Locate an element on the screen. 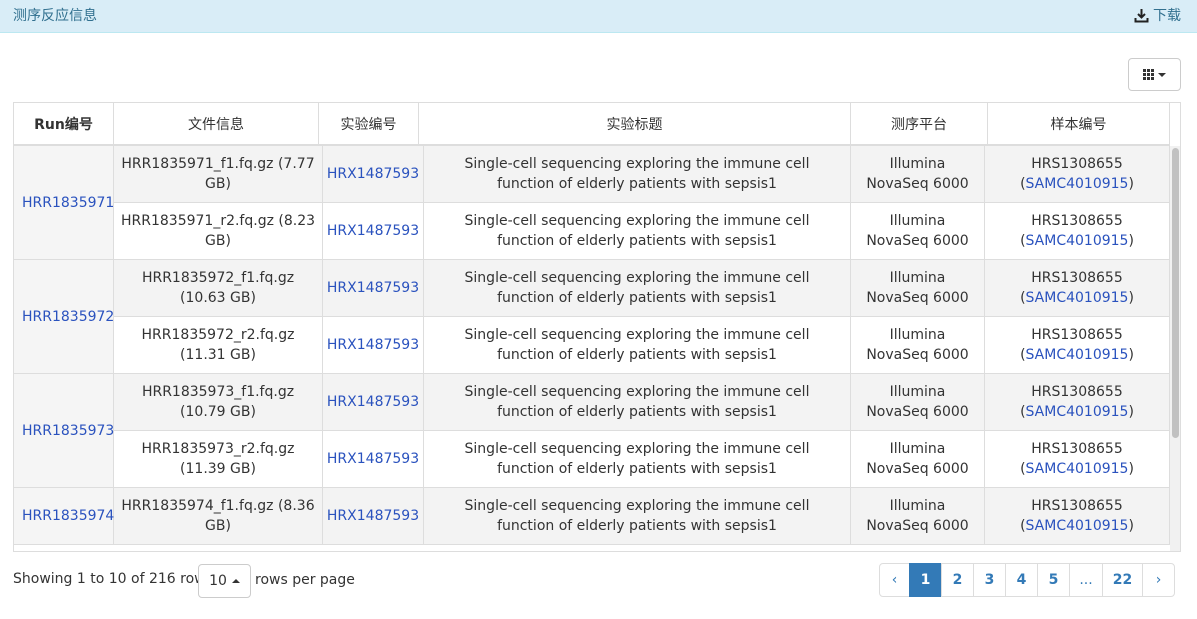 The height and width of the screenshot is (619, 1197). run-id-cell: HRR1835974 is located at coordinates (64, 516).